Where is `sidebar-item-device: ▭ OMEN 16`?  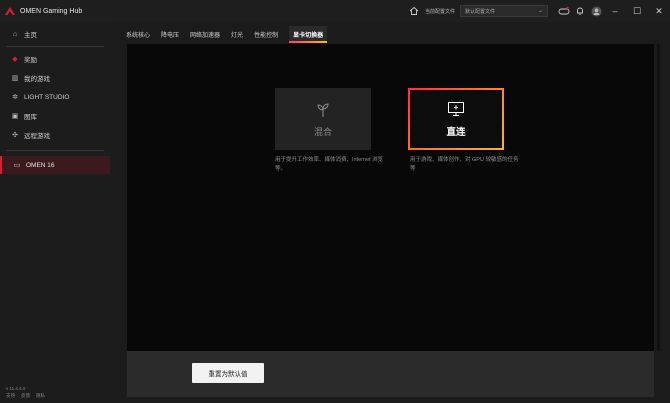 sidebar-item-device: ▭ OMEN 16 is located at coordinates (55, 165).